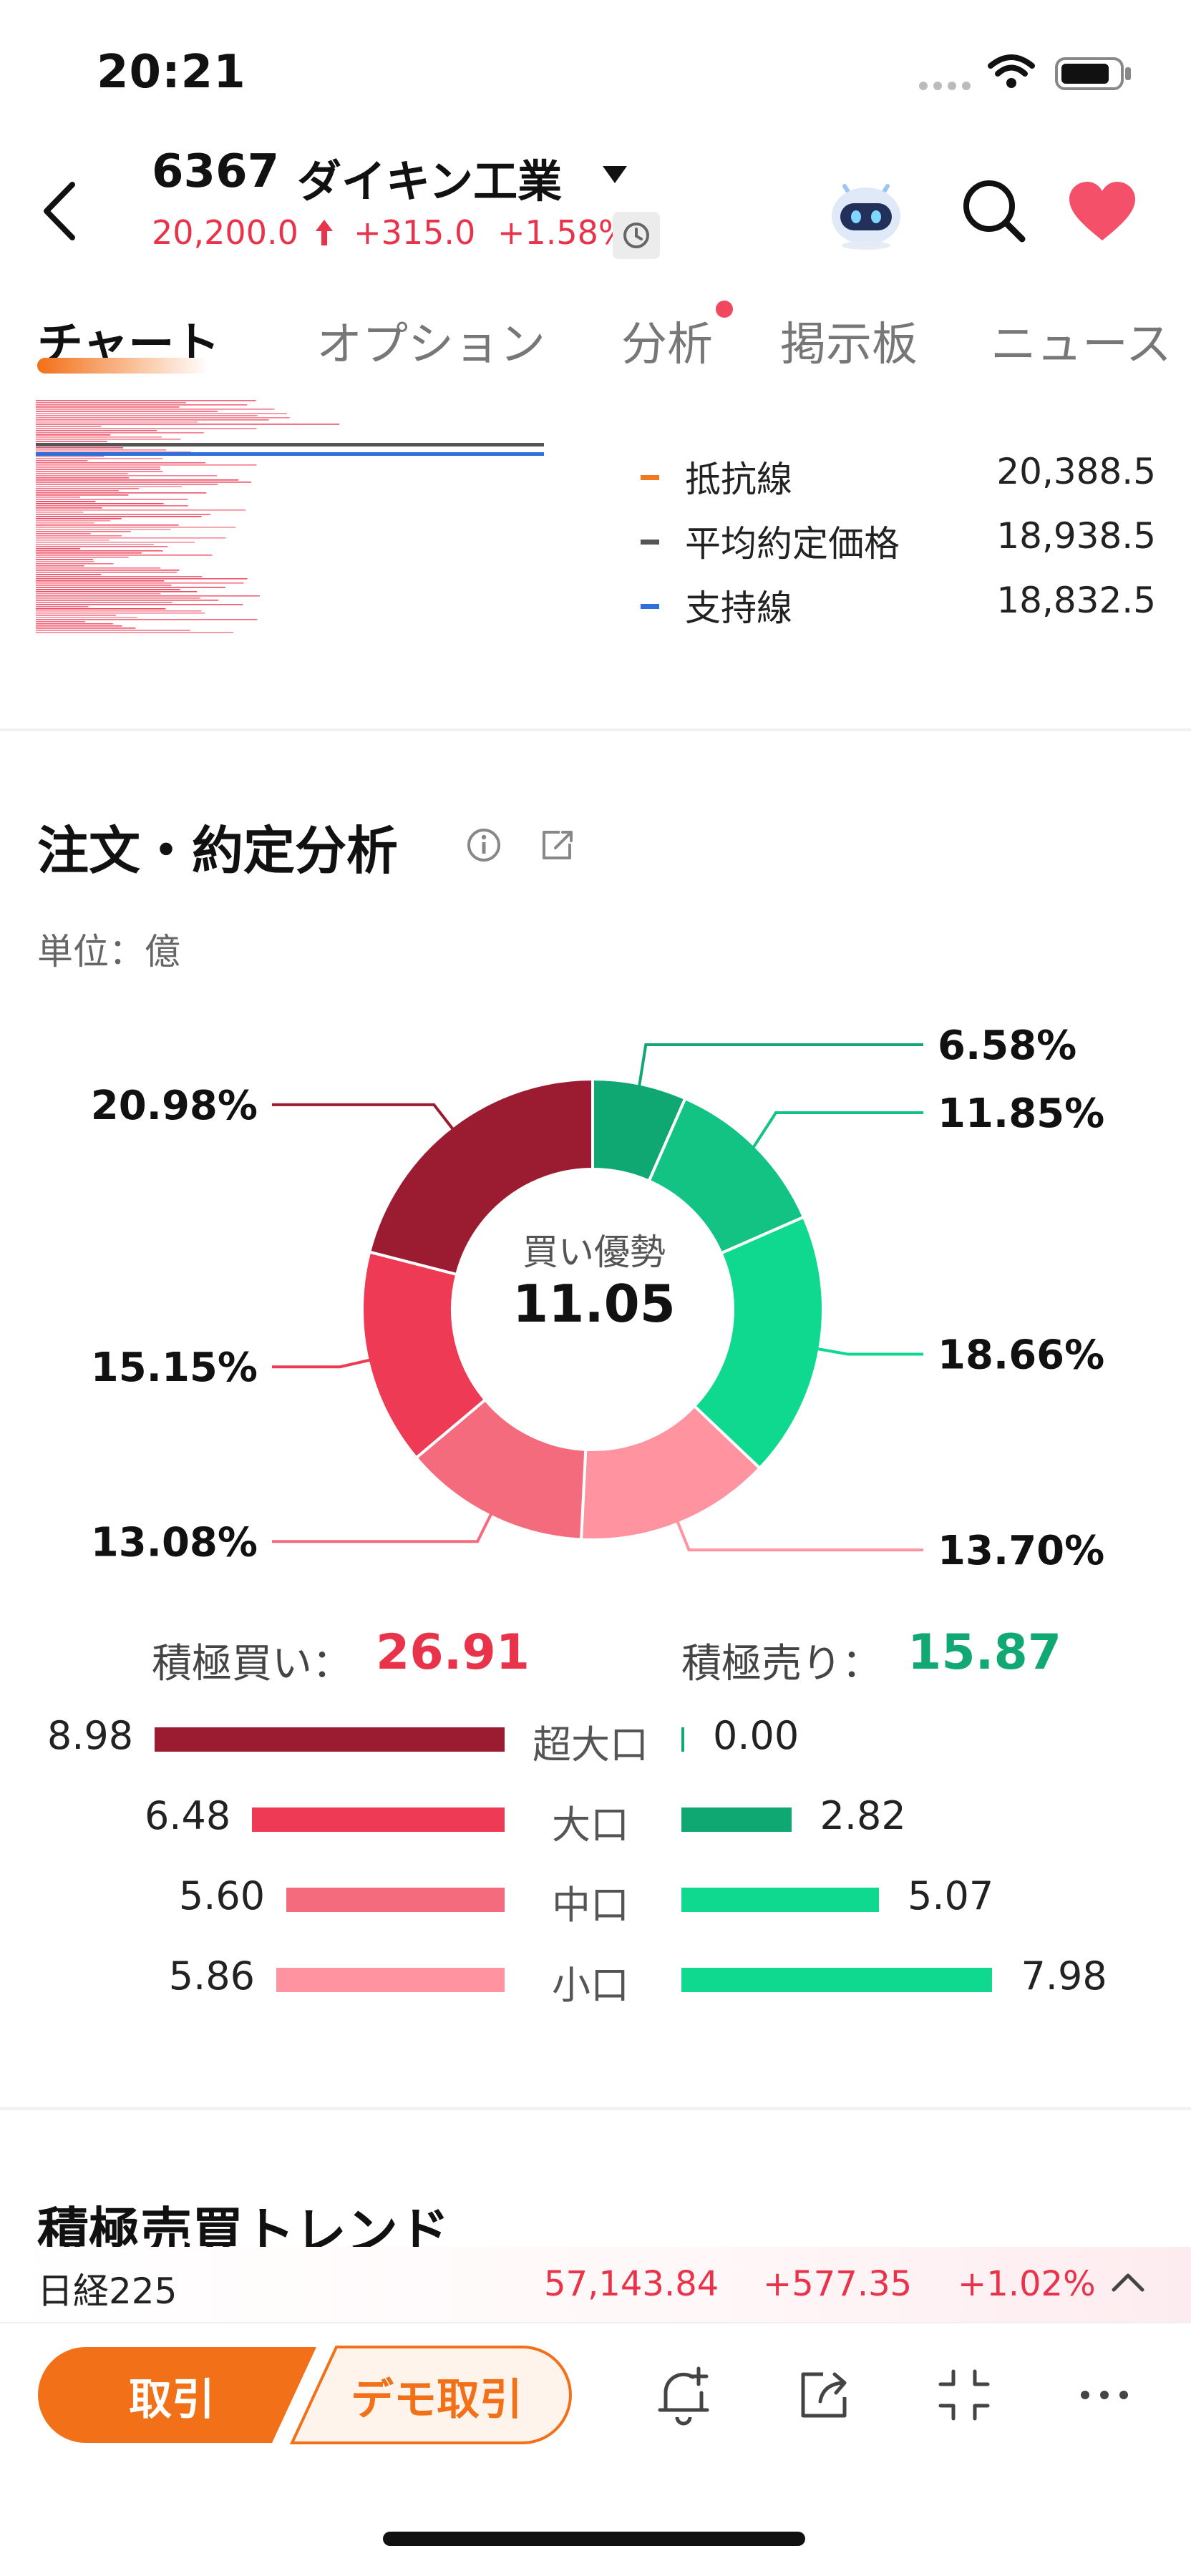 The height and width of the screenshot is (2576, 1191). Describe the element at coordinates (683, 2396) in the screenshot. I see `alert-bell-icon` at that location.